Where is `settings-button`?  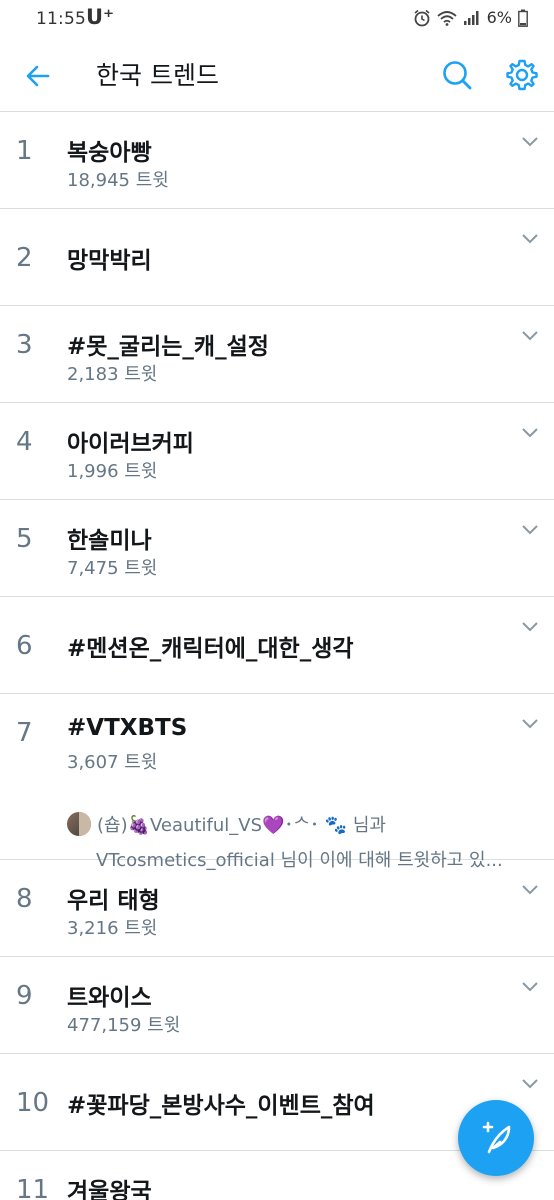 settings-button is located at coordinates (522, 75).